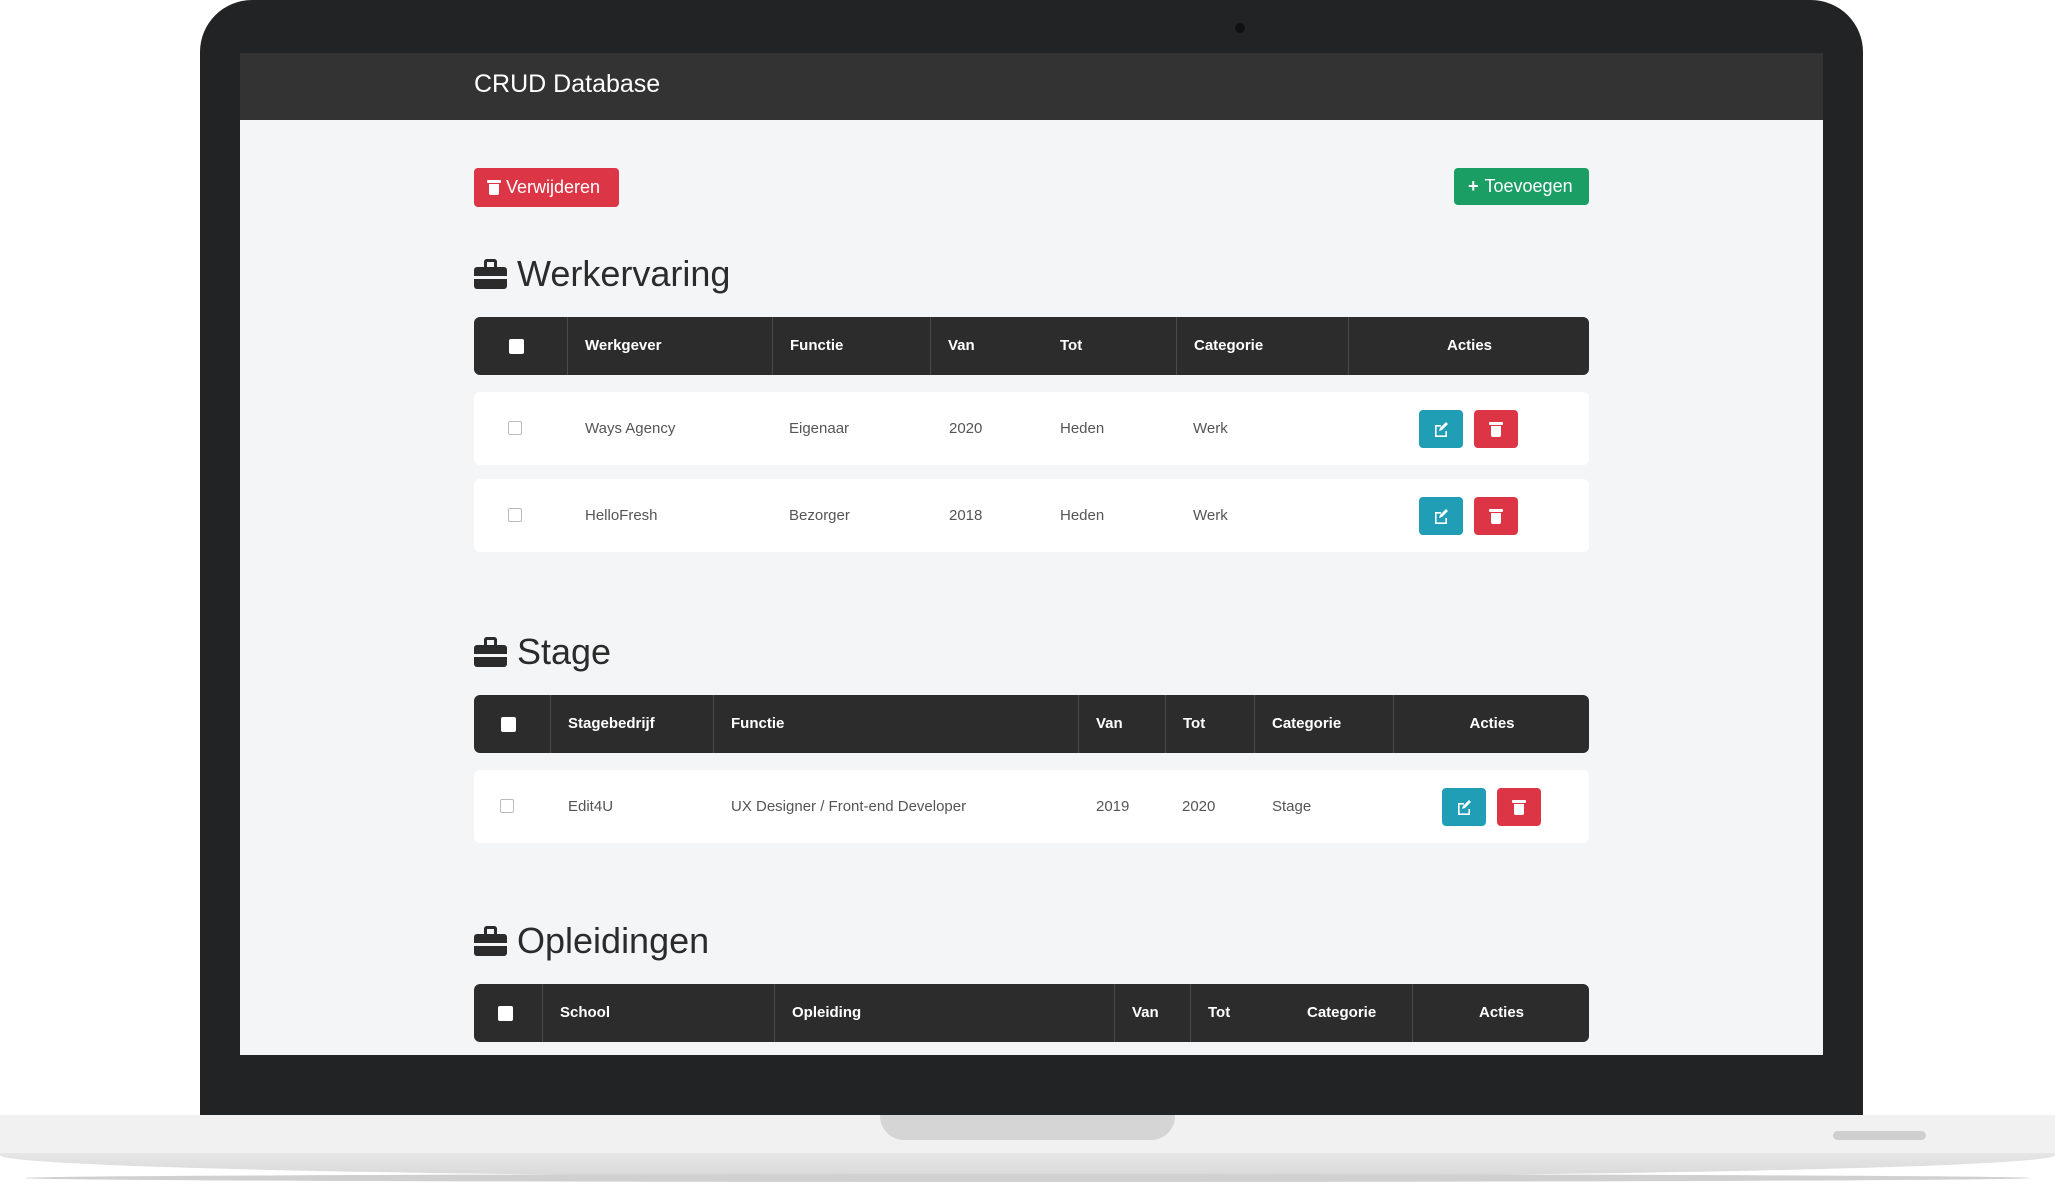  Describe the element at coordinates (678, 346) in the screenshot. I see `column-header: Werkgever` at that location.